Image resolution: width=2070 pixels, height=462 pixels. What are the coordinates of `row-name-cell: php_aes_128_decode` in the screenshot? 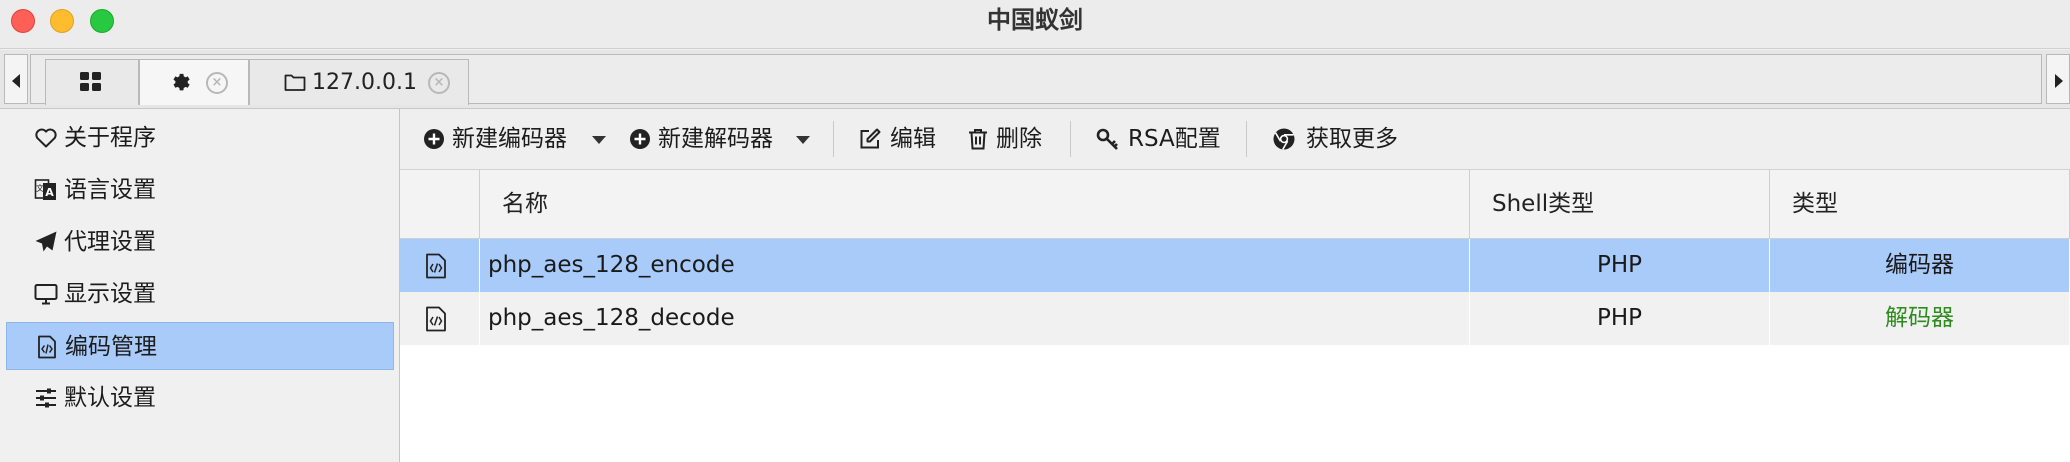 It's located at (975, 318).